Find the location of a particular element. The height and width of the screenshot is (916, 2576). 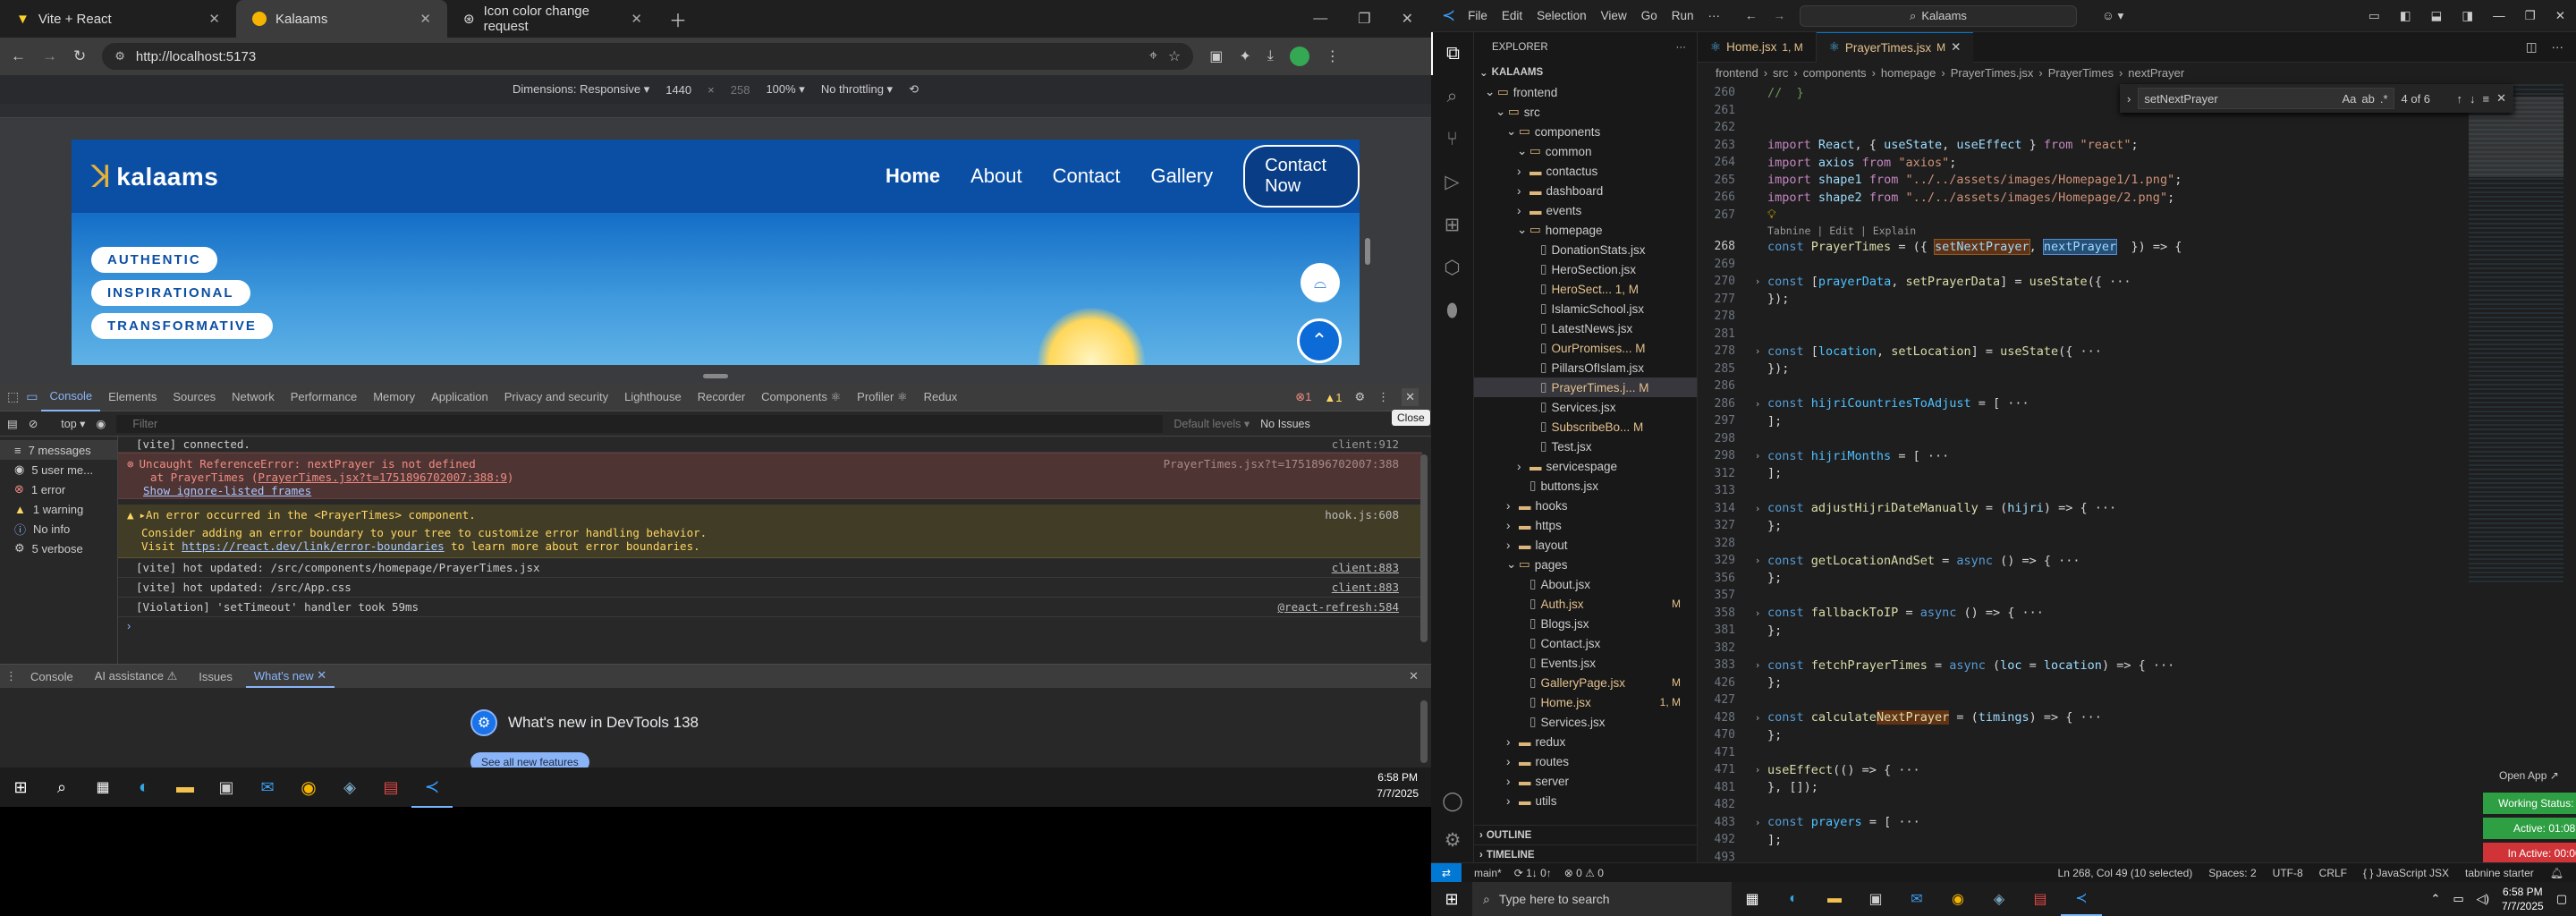

indentation-status: Spaces: 2 is located at coordinates (2232, 873).